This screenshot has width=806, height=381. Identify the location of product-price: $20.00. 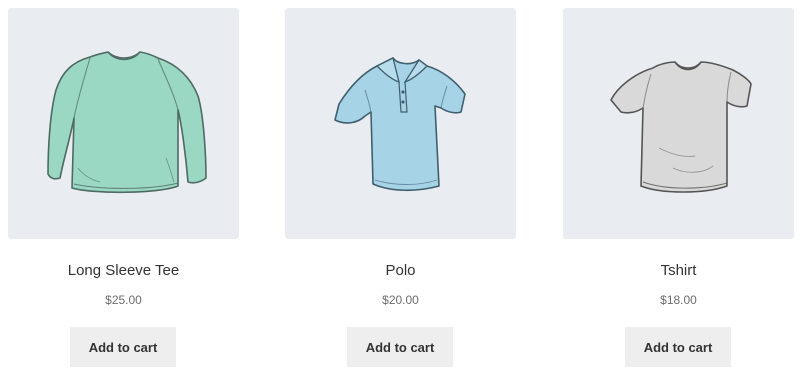
(400, 300).